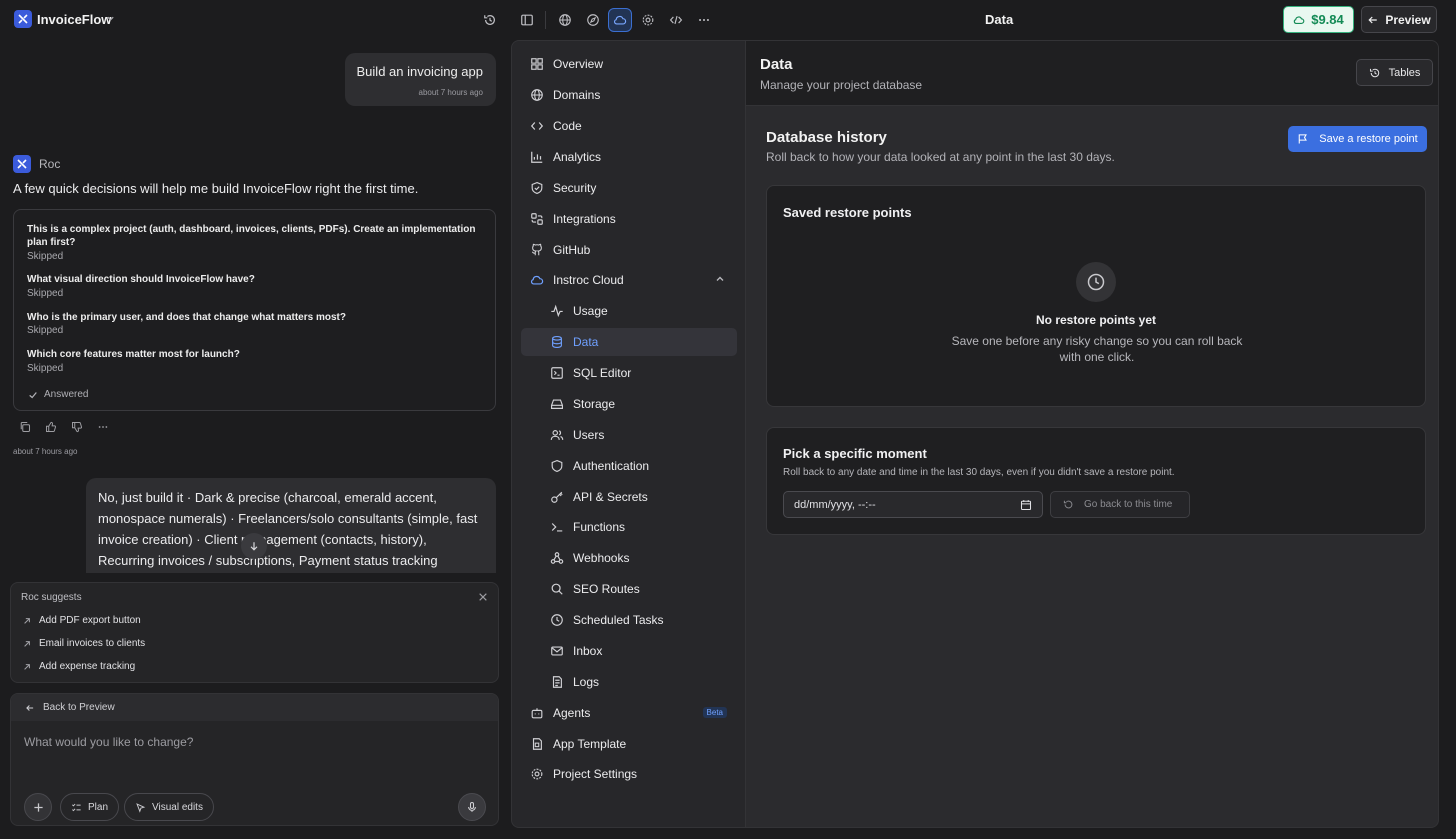 This screenshot has height=839, width=1456. What do you see at coordinates (629, 250) in the screenshot?
I see `nav-item-github: GitHub` at bounding box center [629, 250].